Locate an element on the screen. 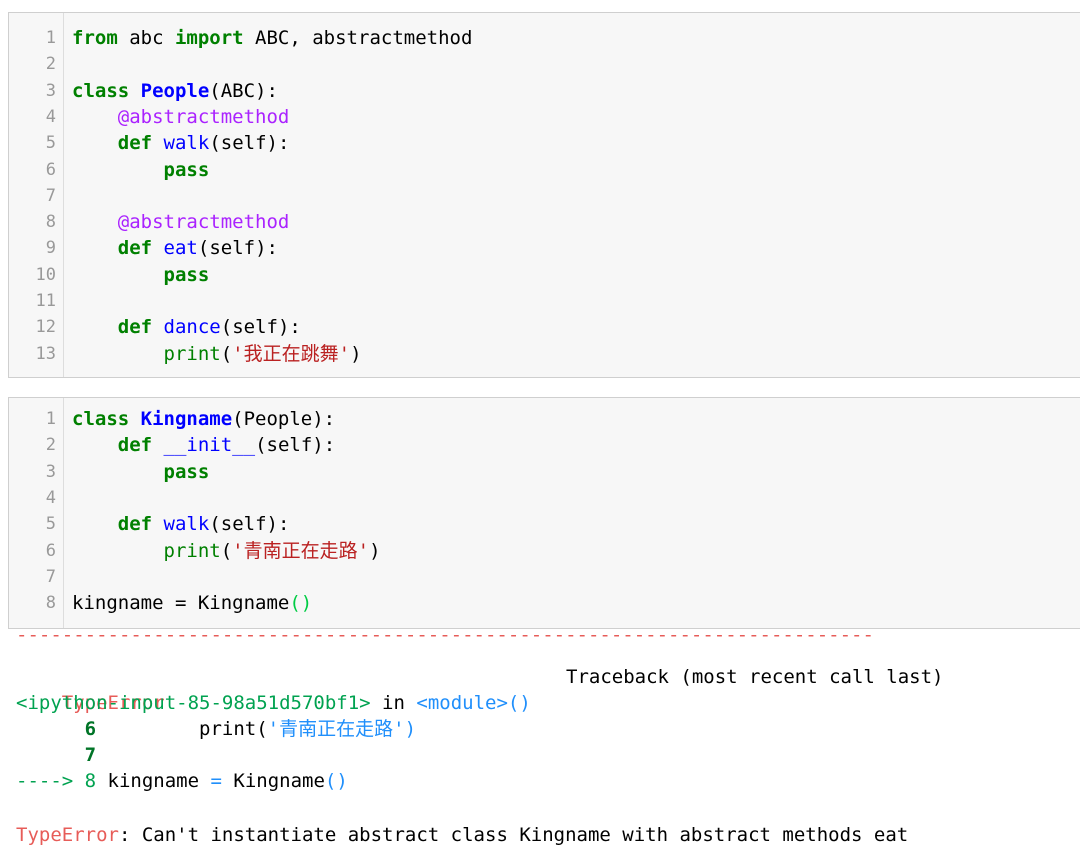 This screenshot has width=1080, height=868. line-source: from abc import ABC, abstractmethod is located at coordinates (272, 38).